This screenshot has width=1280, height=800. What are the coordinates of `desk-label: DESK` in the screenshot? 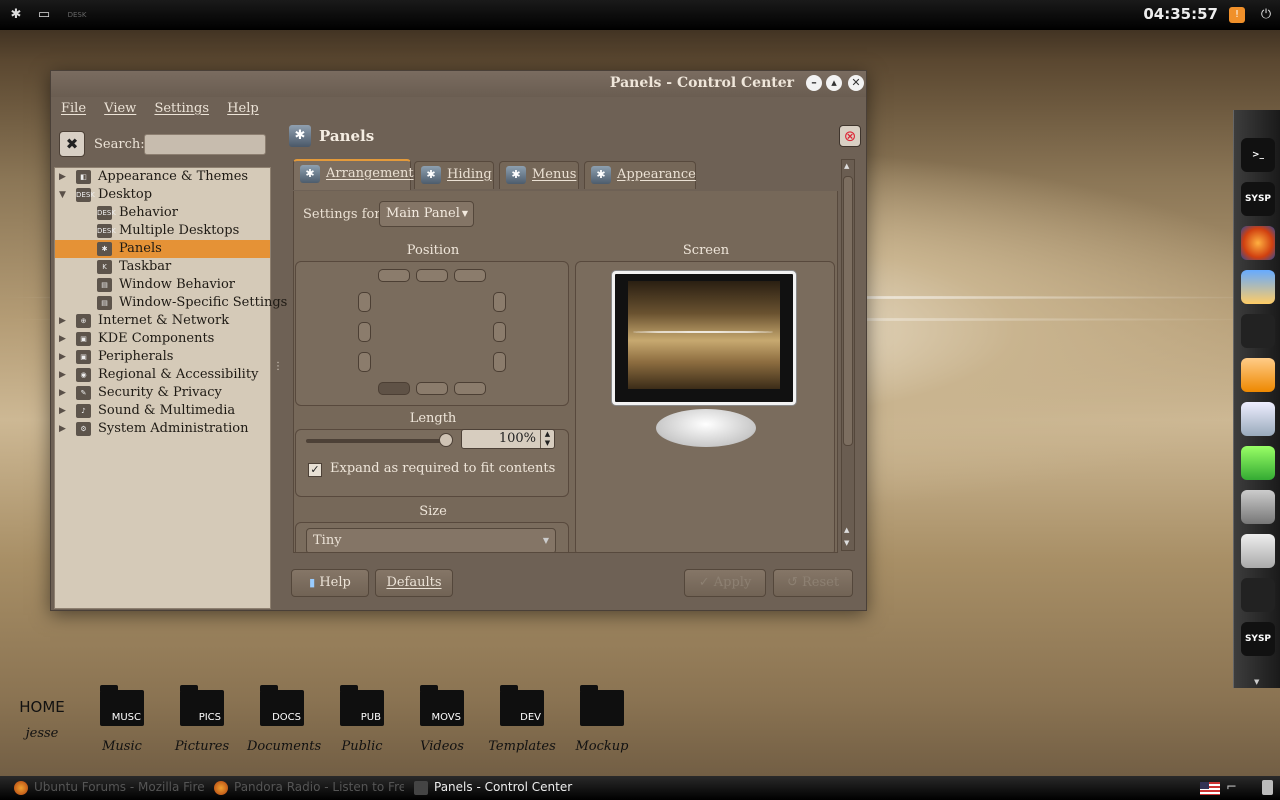 It's located at (77, 15).